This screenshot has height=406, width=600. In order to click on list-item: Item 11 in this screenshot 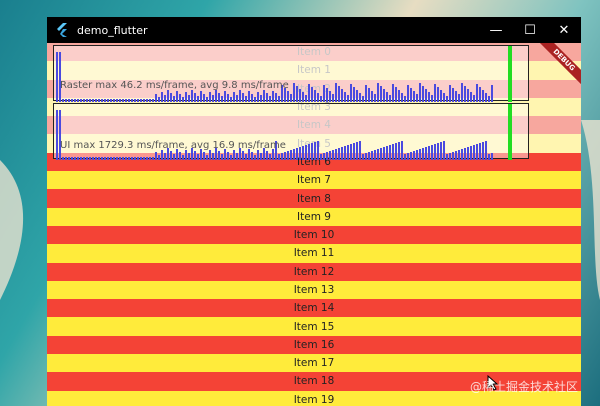, I will do `click(314, 253)`.